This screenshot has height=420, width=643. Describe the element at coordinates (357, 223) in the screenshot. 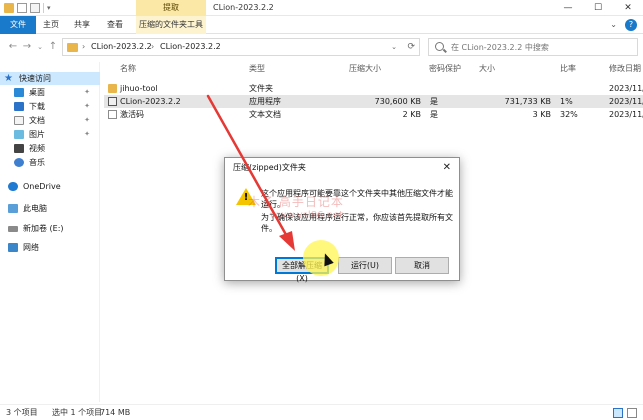

I see `dialog-message-line: 为了确保该应用程序运行正常，你应该首先提取所有文件。` at that location.